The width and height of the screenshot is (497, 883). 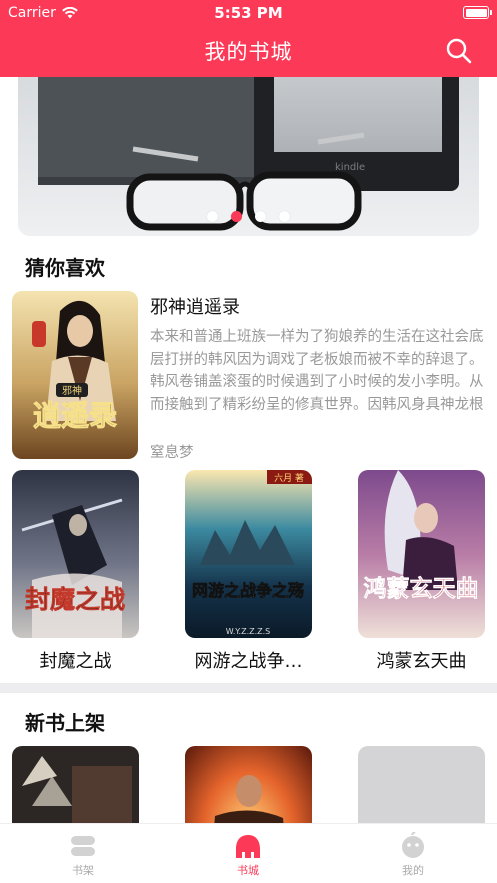 What do you see at coordinates (421, 588) in the screenshot?
I see `svg-text: 鸿蒙玄天曲` at bounding box center [421, 588].